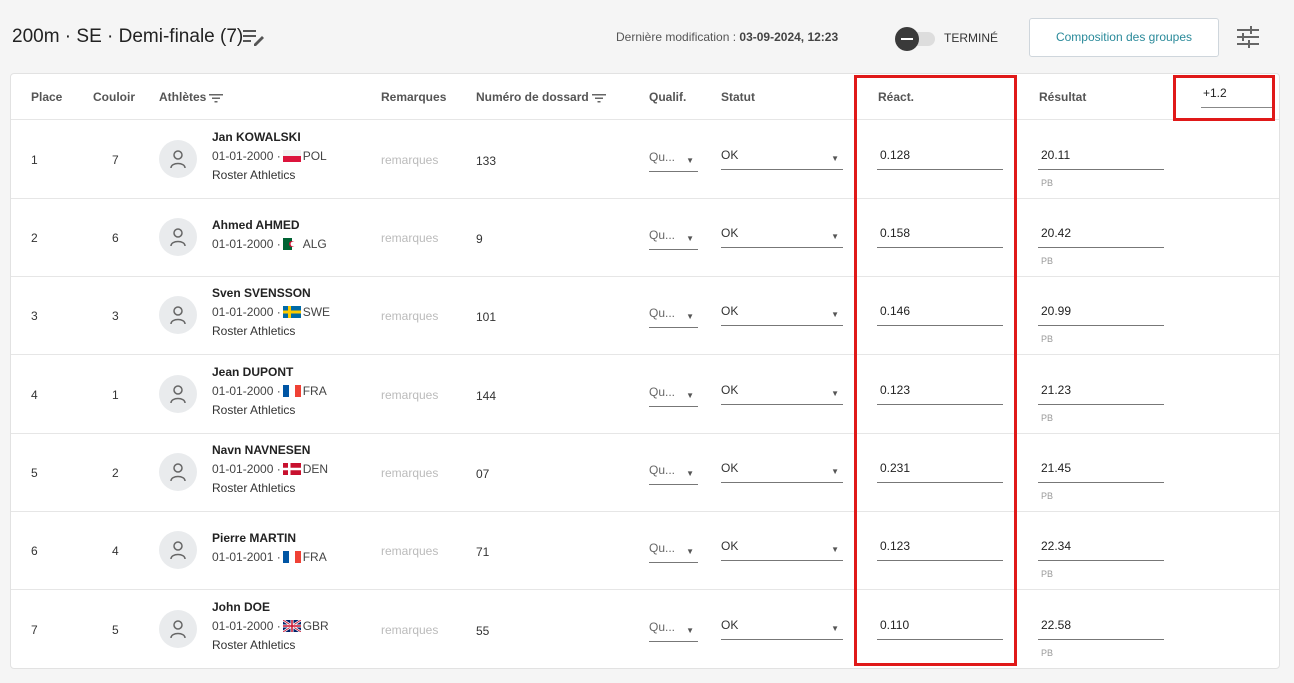 This screenshot has width=1294, height=683. I want to click on lane-cell: 5, so click(115, 630).